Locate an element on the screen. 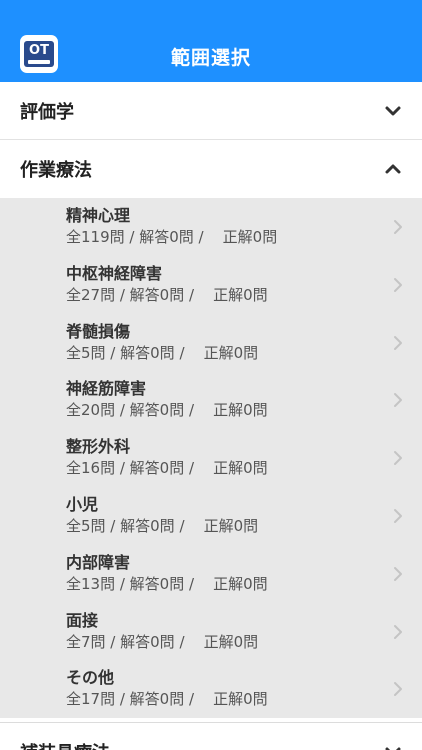  section-header-evaluation: 評価学 is located at coordinates (211, 111).